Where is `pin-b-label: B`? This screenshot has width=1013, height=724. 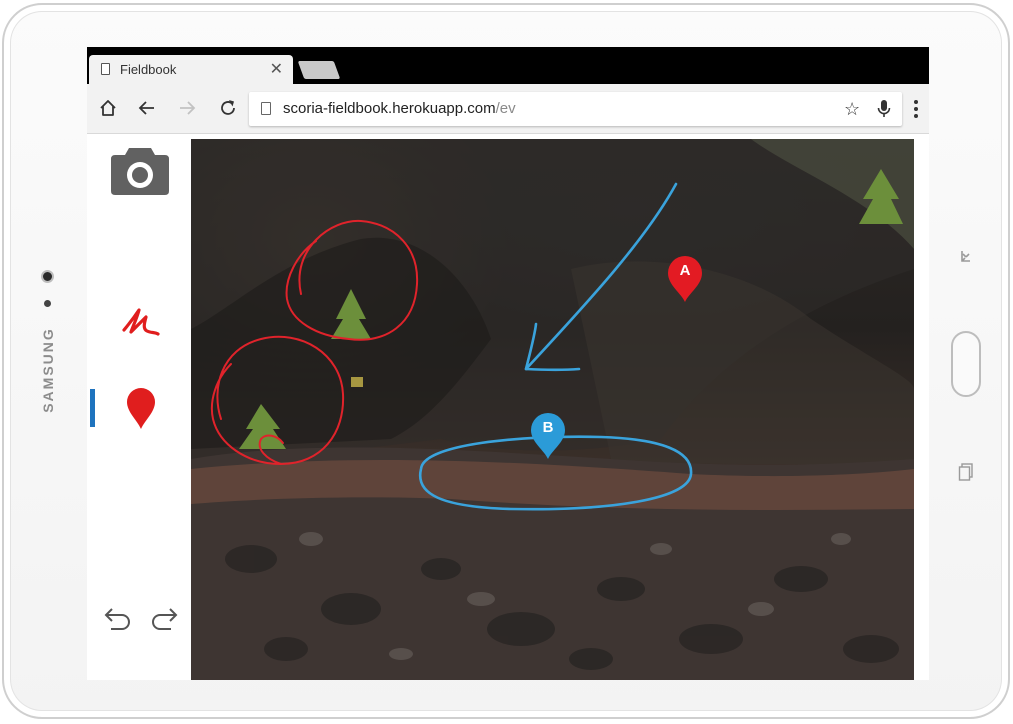
pin-b-label: B is located at coordinates (548, 427).